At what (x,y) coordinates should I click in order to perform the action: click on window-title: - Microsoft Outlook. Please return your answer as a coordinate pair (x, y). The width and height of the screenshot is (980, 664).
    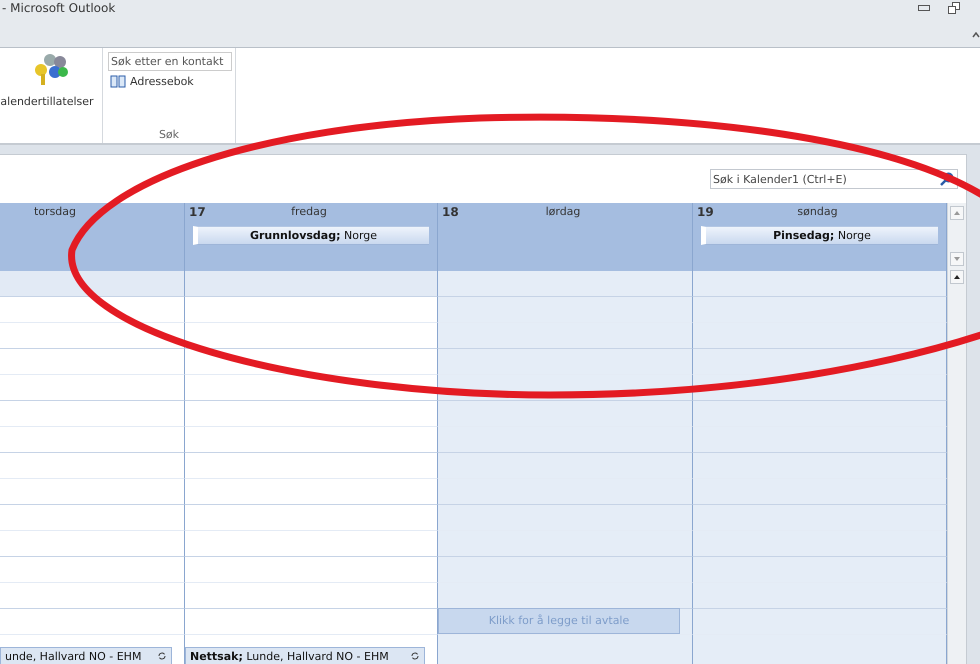
    Looking at the image, I should click on (59, 8).